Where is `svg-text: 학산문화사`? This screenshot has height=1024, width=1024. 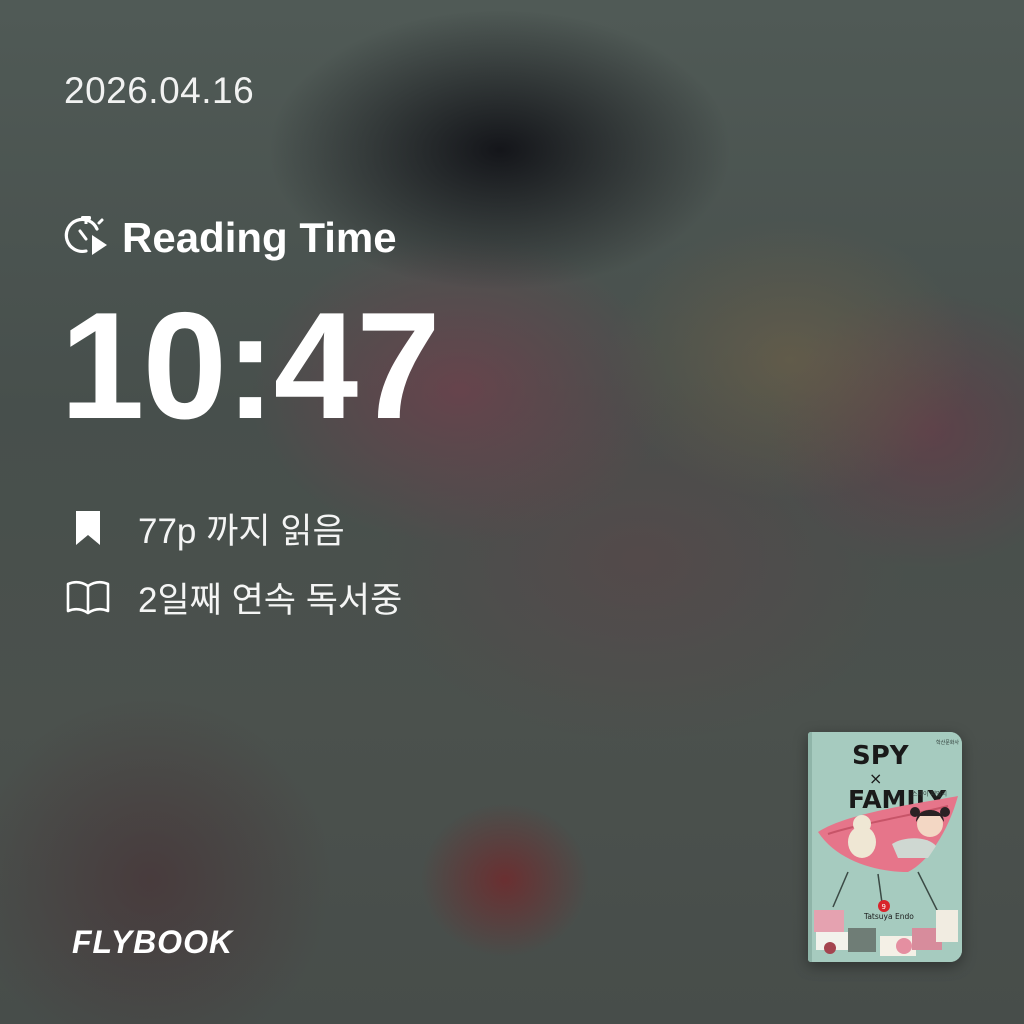
svg-text: 학산문화사 is located at coordinates (947, 742).